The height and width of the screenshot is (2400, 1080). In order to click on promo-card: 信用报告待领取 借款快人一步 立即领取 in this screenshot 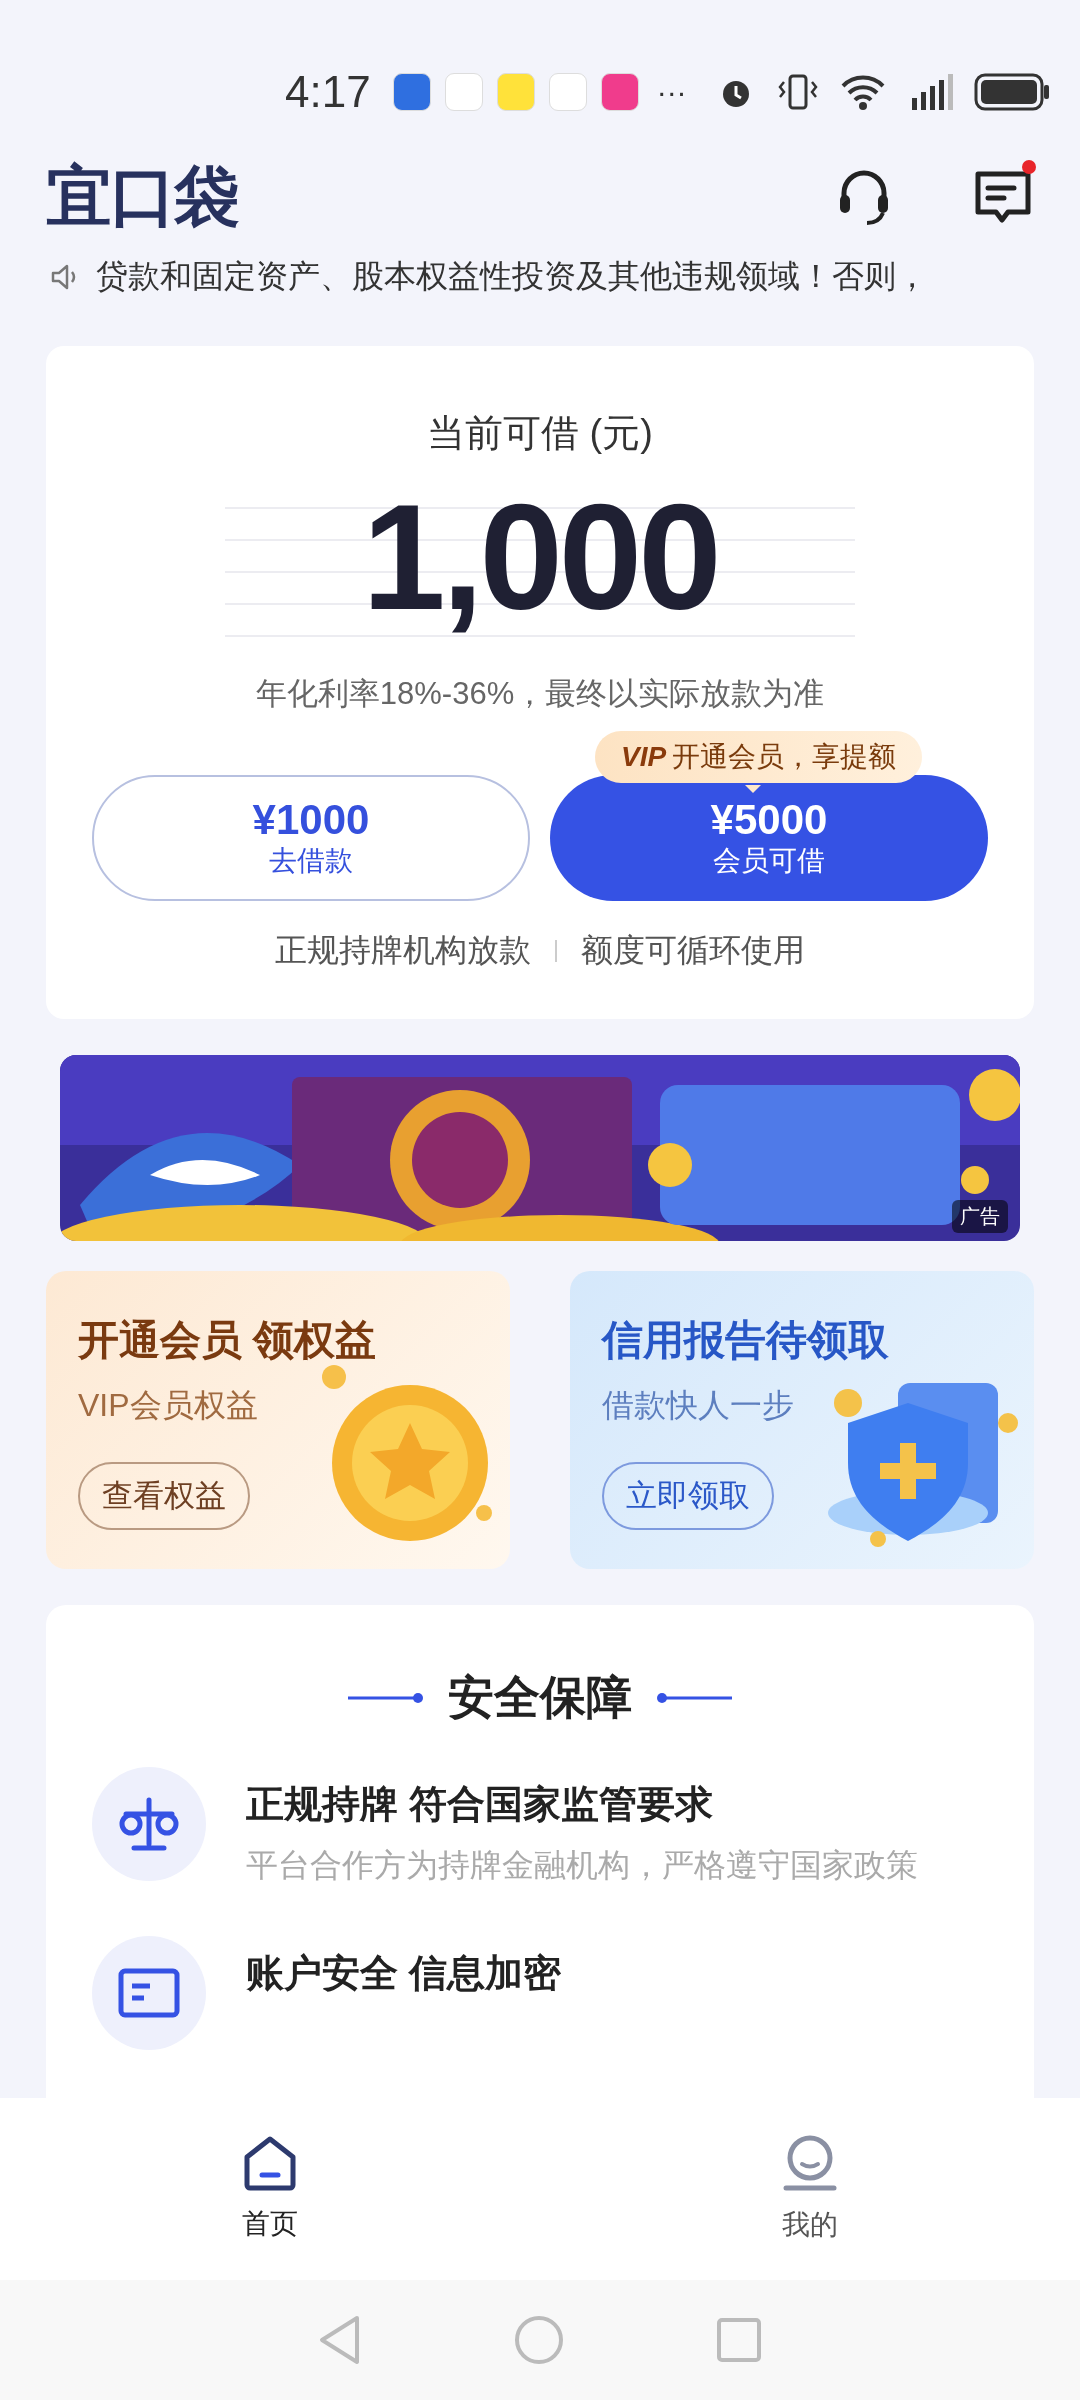, I will do `click(802, 1420)`.